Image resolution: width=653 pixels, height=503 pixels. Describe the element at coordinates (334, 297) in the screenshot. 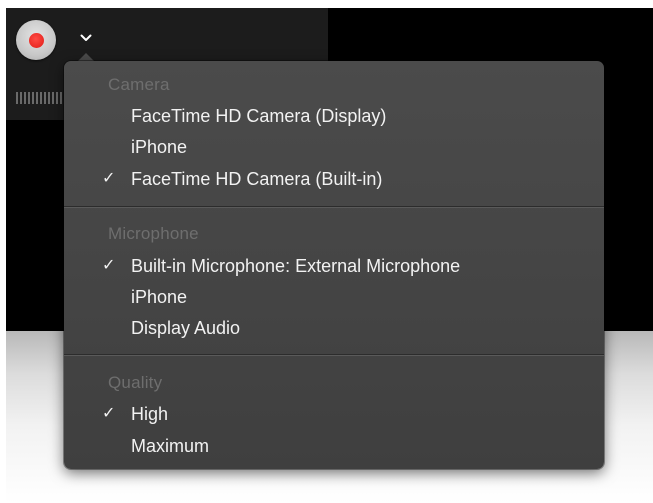

I see `menu-item-mic-iphone: iPhone` at that location.